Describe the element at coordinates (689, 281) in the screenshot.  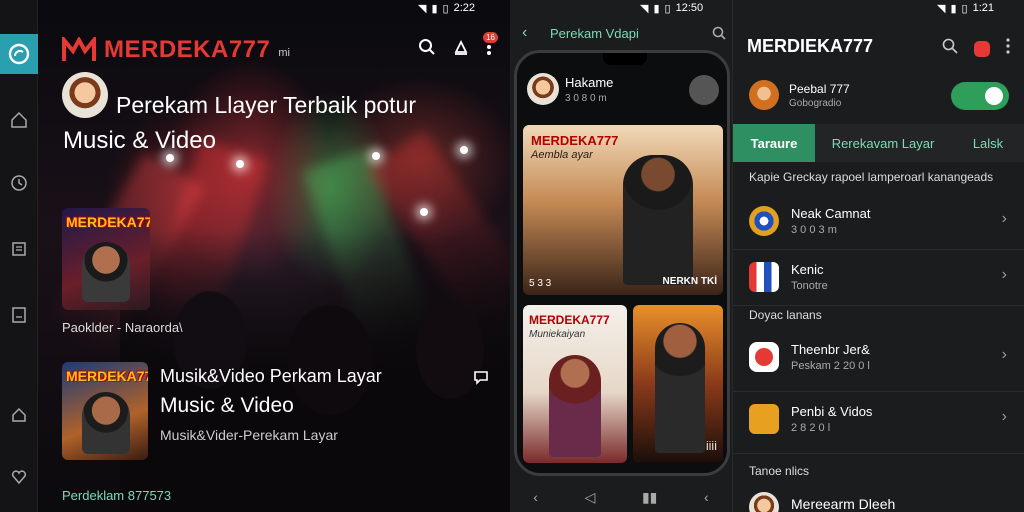
I see `card-watermark: NERKN TKİ` at that location.